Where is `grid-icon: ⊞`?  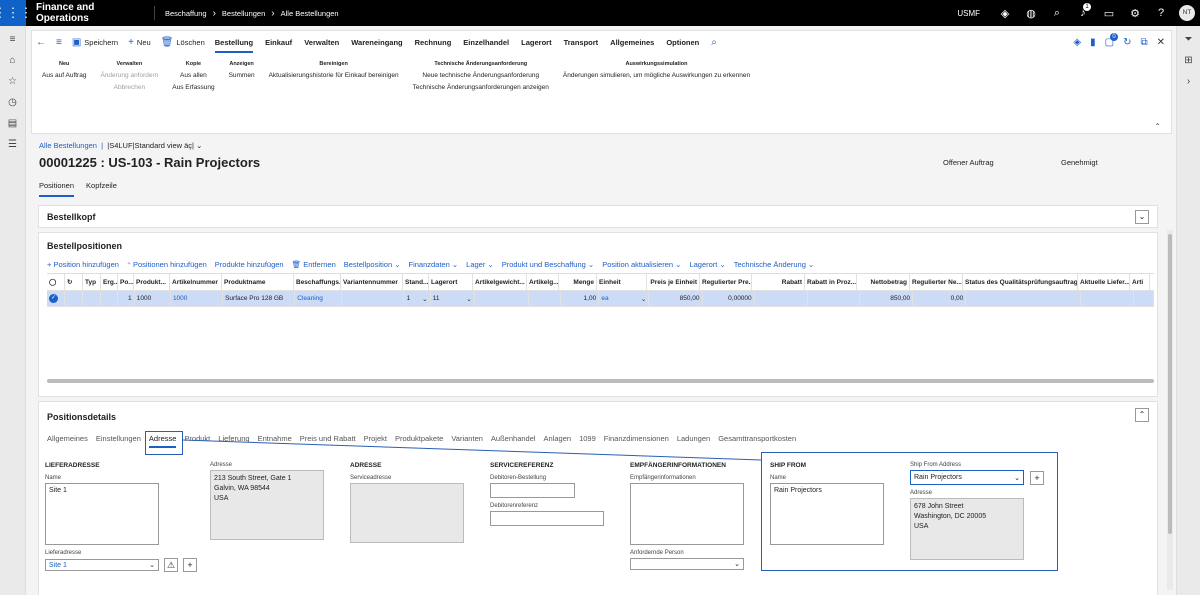
grid-icon: ⊞ is located at coordinates (1188, 60).